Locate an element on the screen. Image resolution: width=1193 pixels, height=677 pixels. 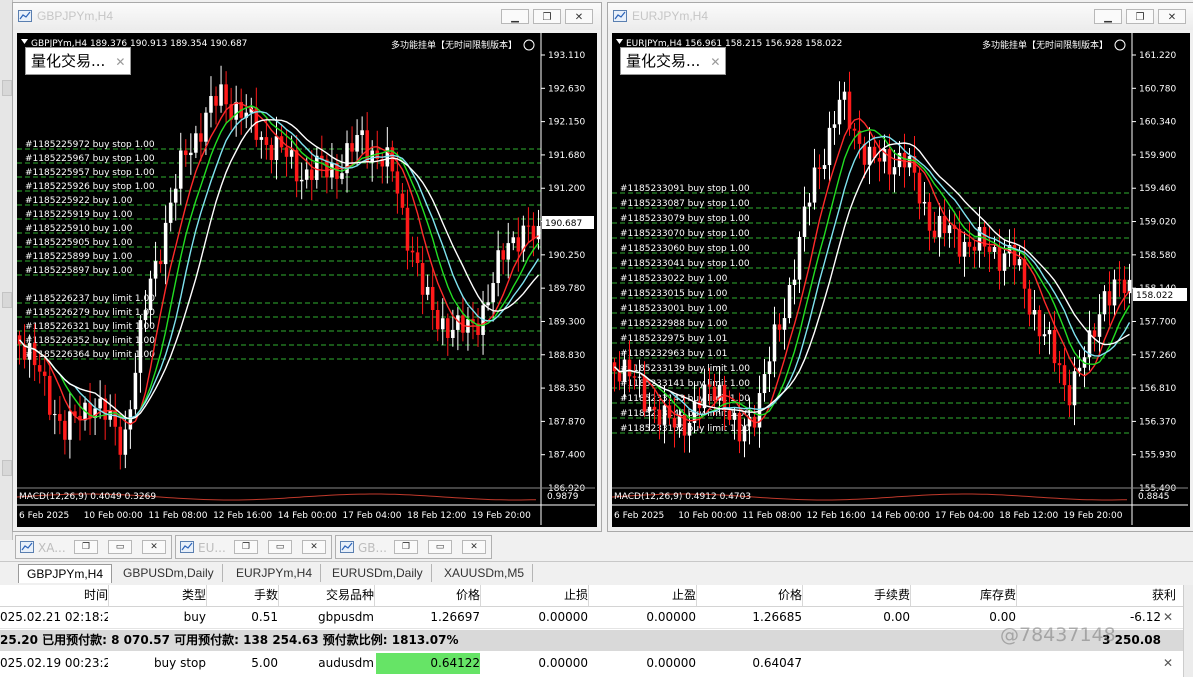
time-tick-label: 12 Feb 16:00 is located at coordinates (836, 516).